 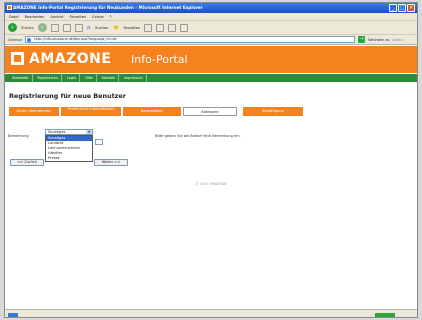 What do you see at coordinates (29, 40) in the screenshot?
I see `page-icon` at bounding box center [29, 40].